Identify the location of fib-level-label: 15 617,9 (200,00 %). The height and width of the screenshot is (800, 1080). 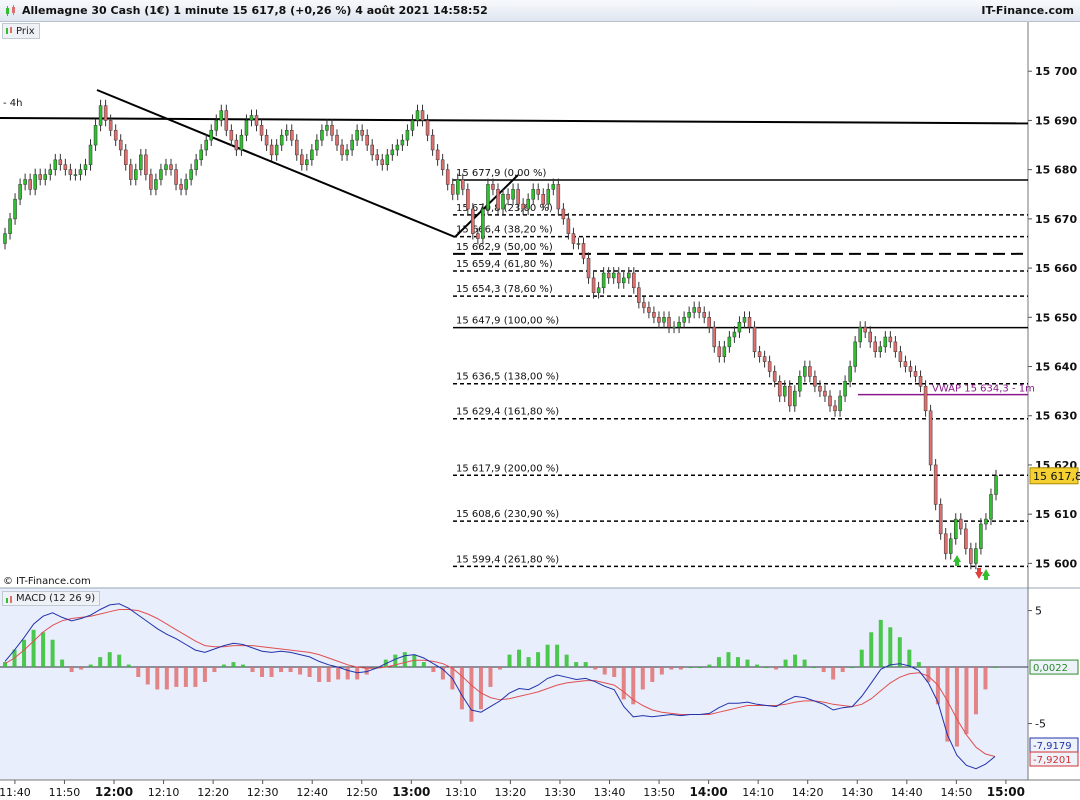
(507, 468).